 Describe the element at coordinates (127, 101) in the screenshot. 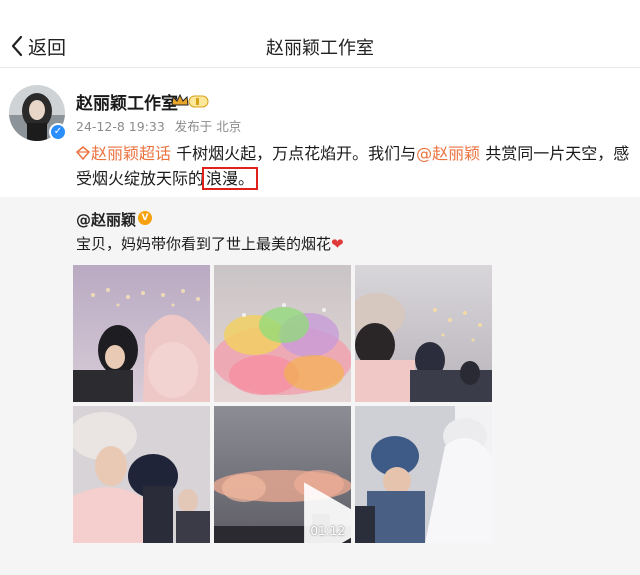

I see `post-author: 赵丽颖工作室` at that location.